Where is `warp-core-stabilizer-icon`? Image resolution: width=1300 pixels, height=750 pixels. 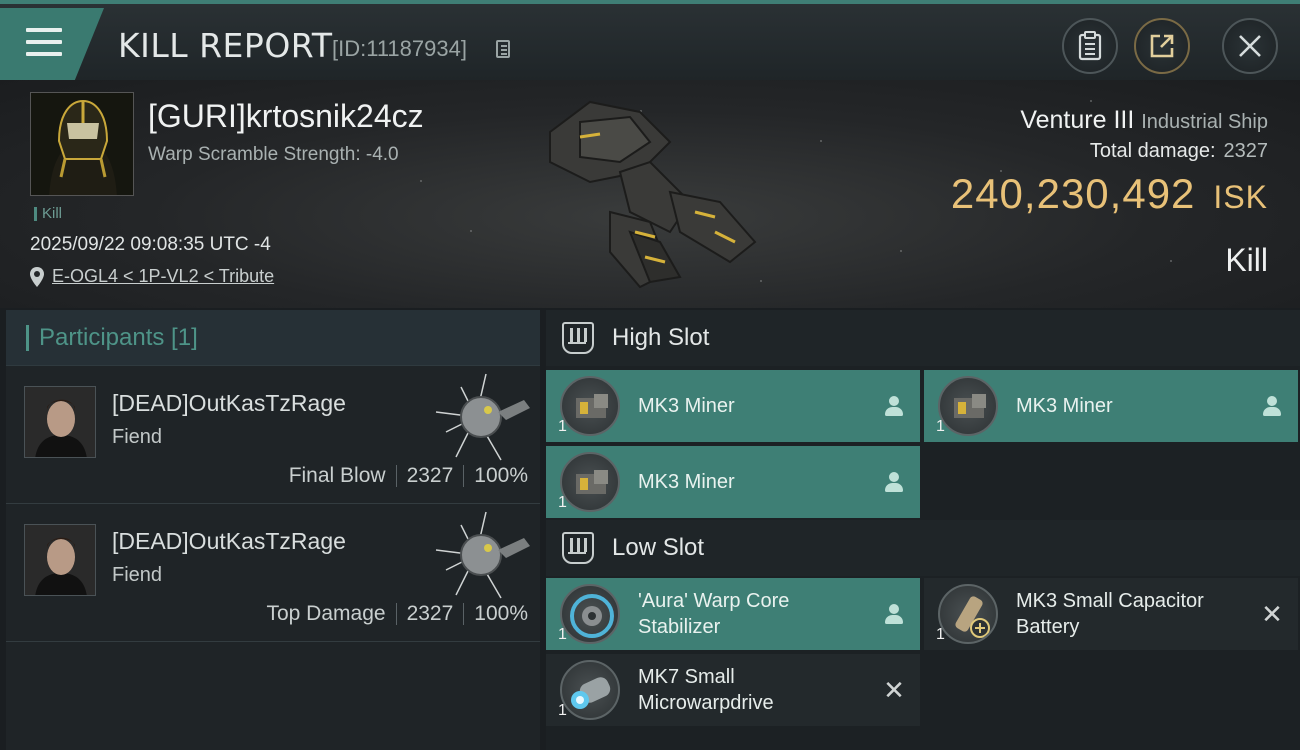 warp-core-stabilizer-icon is located at coordinates (590, 614).